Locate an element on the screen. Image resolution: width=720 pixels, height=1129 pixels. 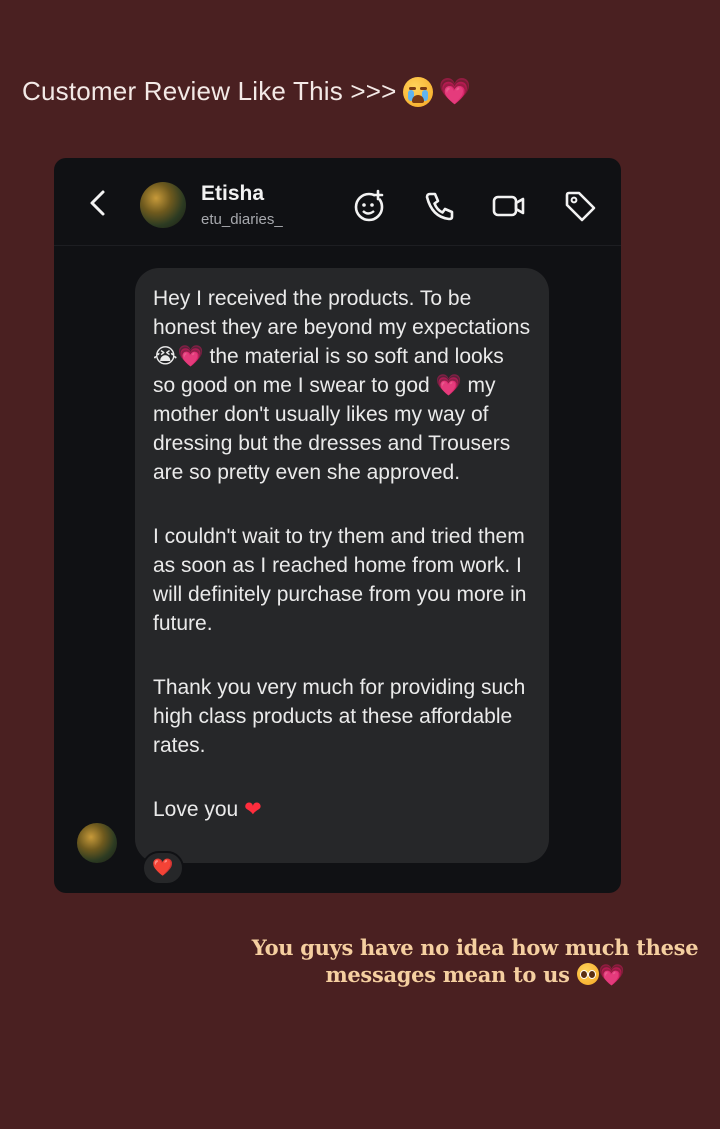
reaction-badge: ❤️ is located at coordinates (163, 868).